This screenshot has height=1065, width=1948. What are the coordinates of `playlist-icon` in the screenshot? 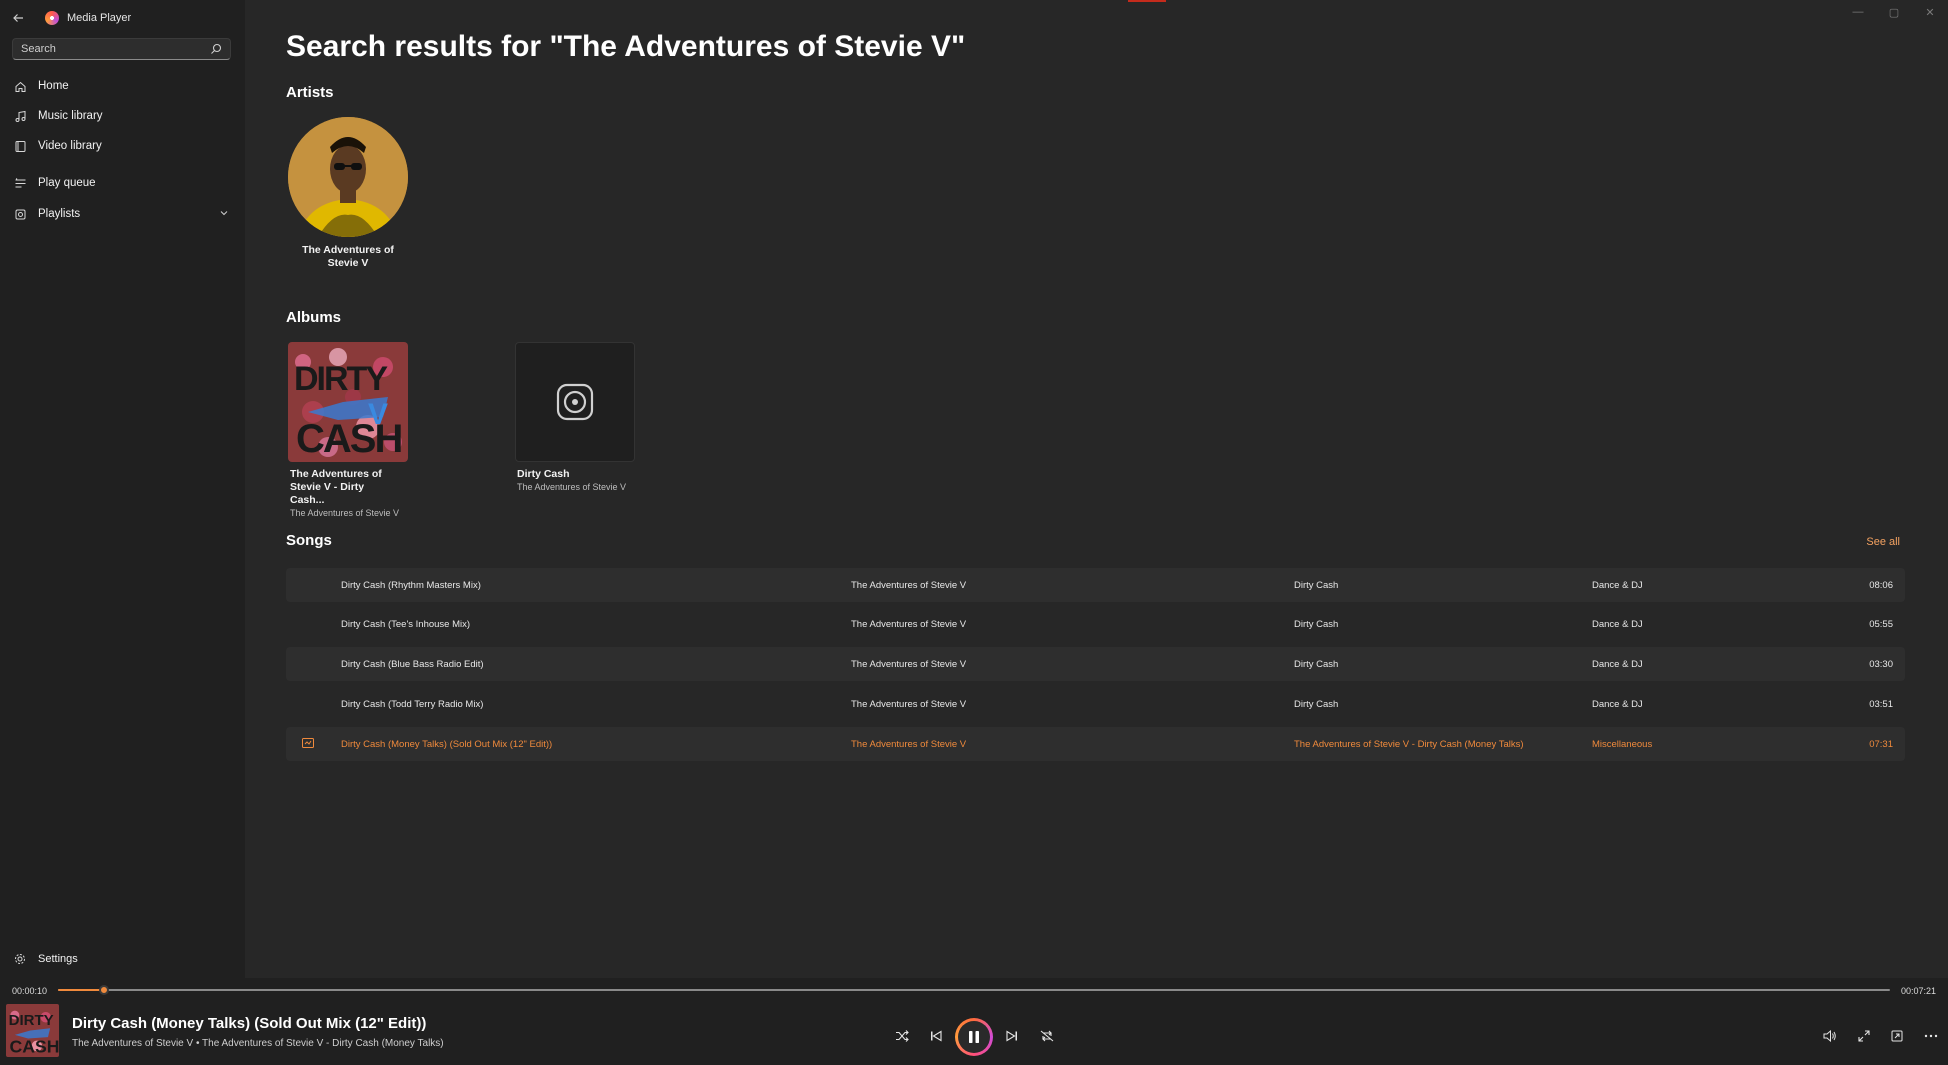 It's located at (20, 214).